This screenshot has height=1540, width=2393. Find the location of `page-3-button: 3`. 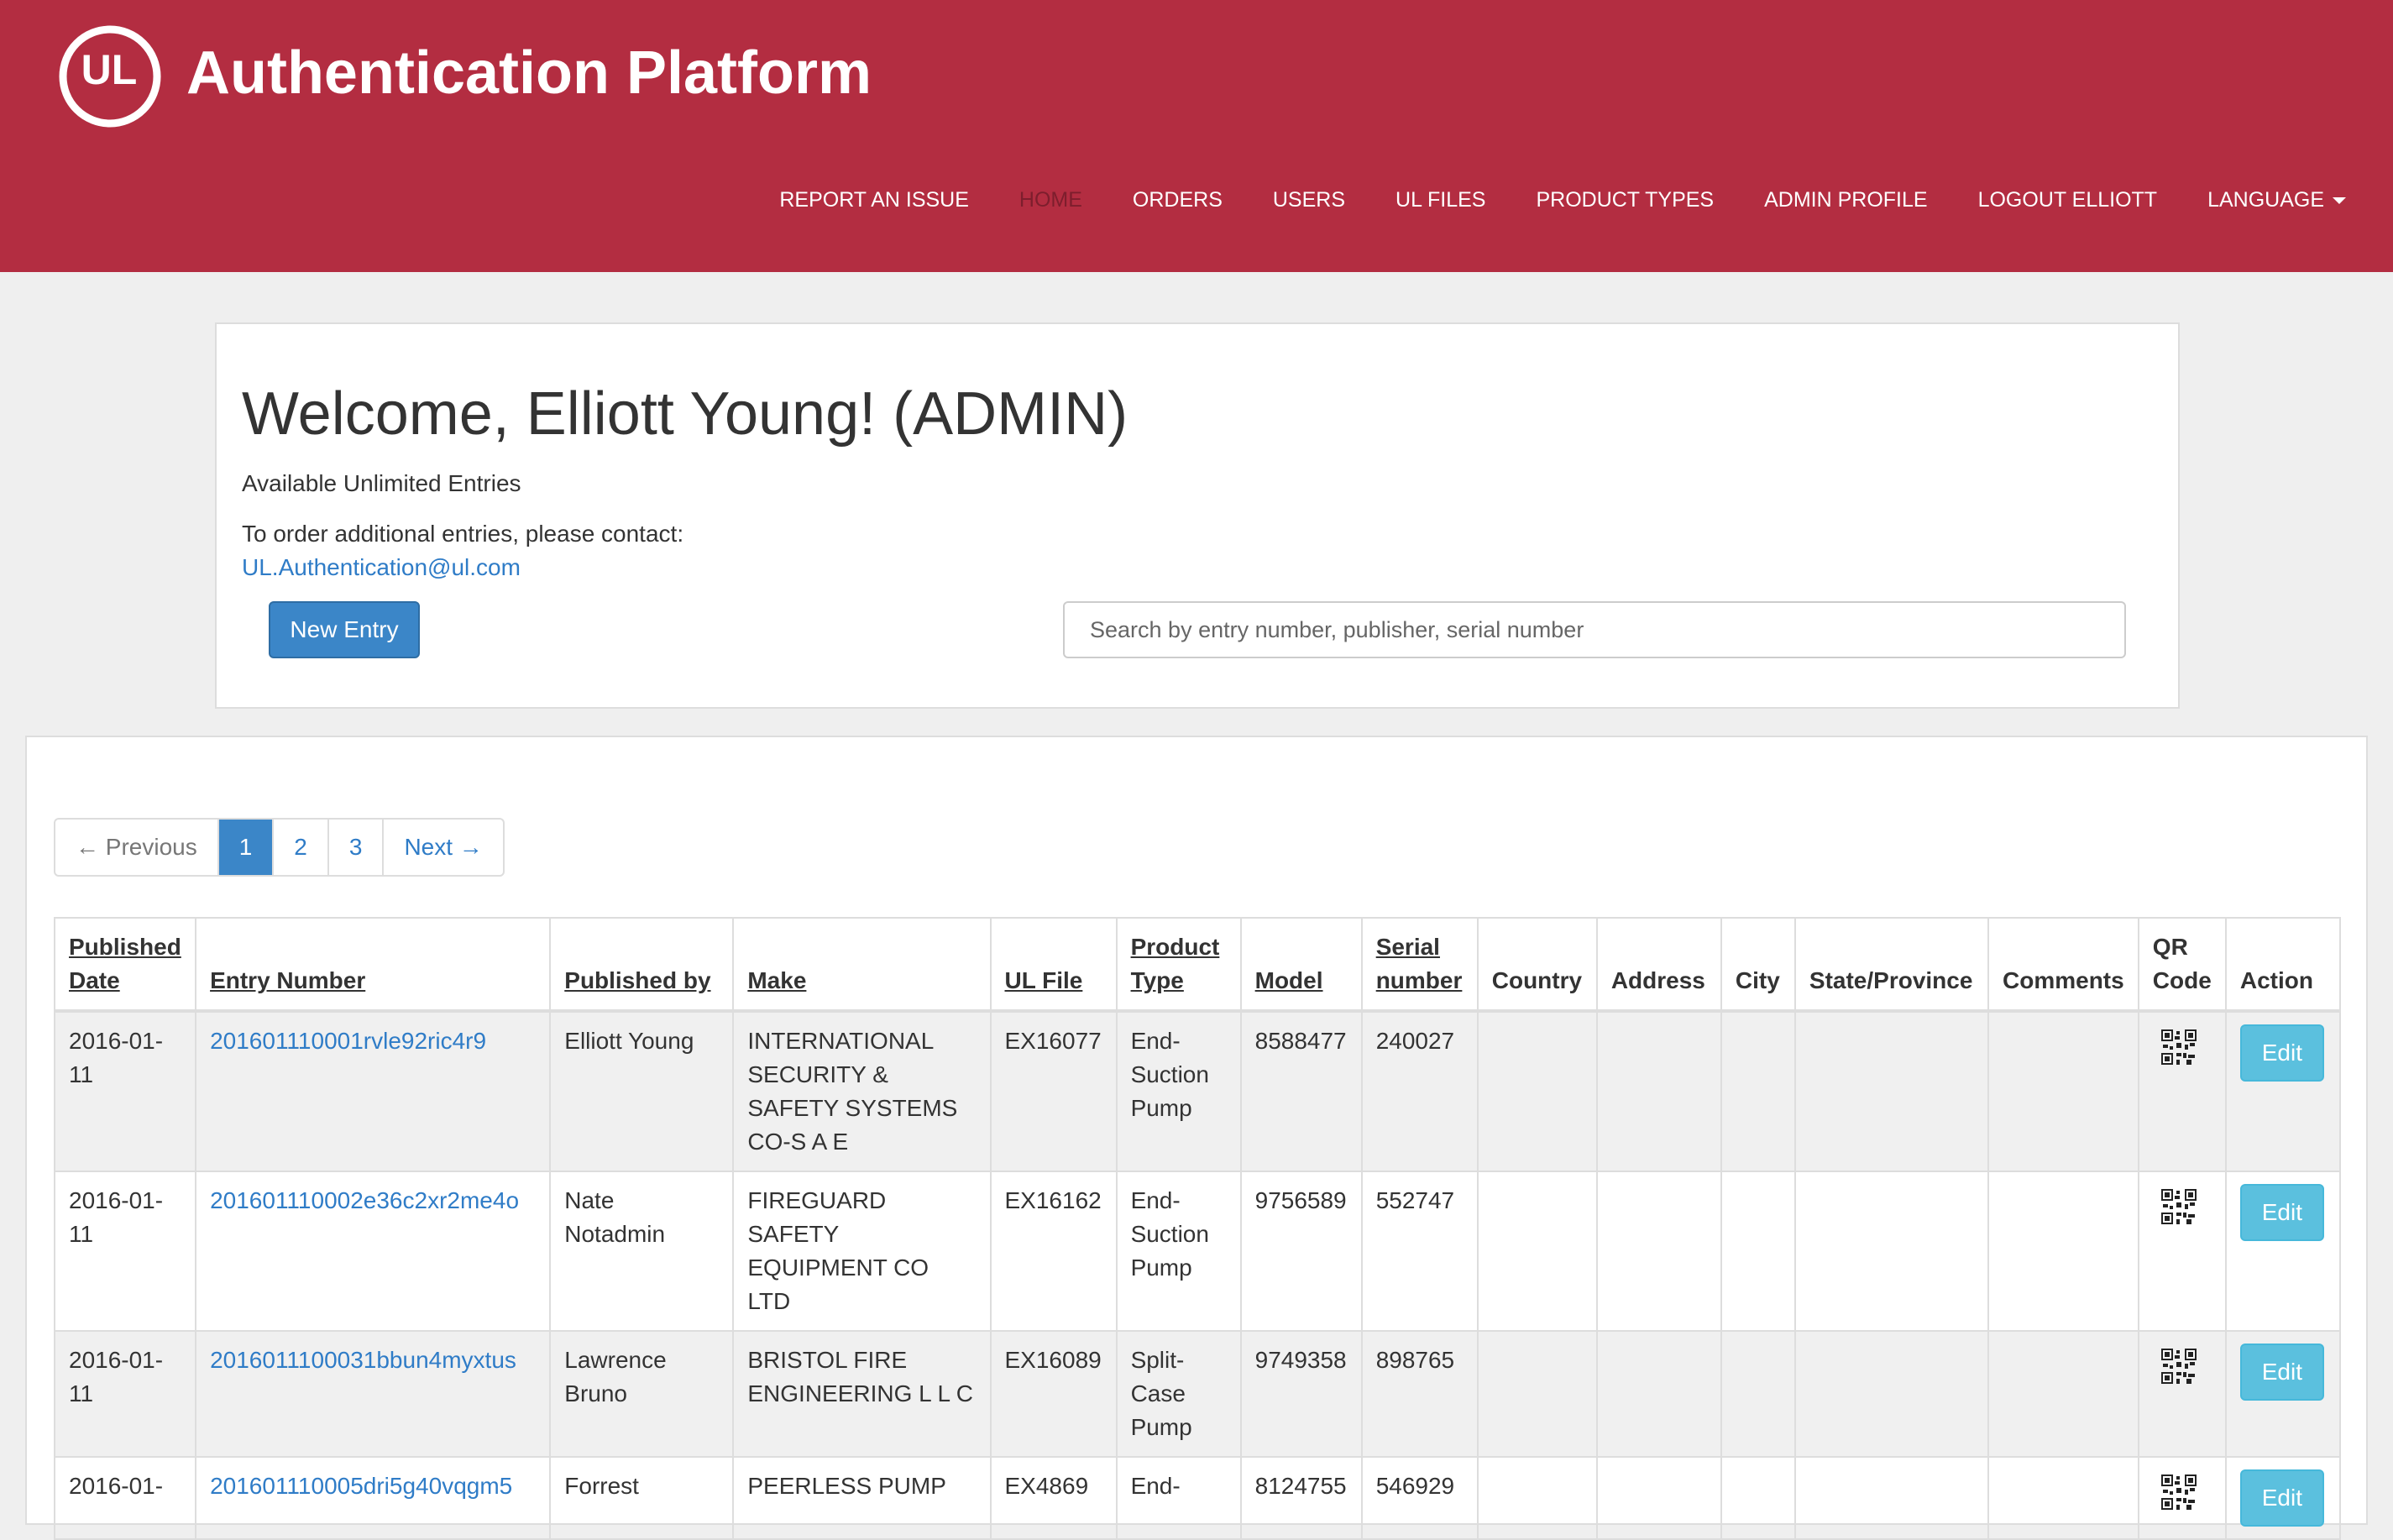

page-3-button: 3 is located at coordinates (355, 847).